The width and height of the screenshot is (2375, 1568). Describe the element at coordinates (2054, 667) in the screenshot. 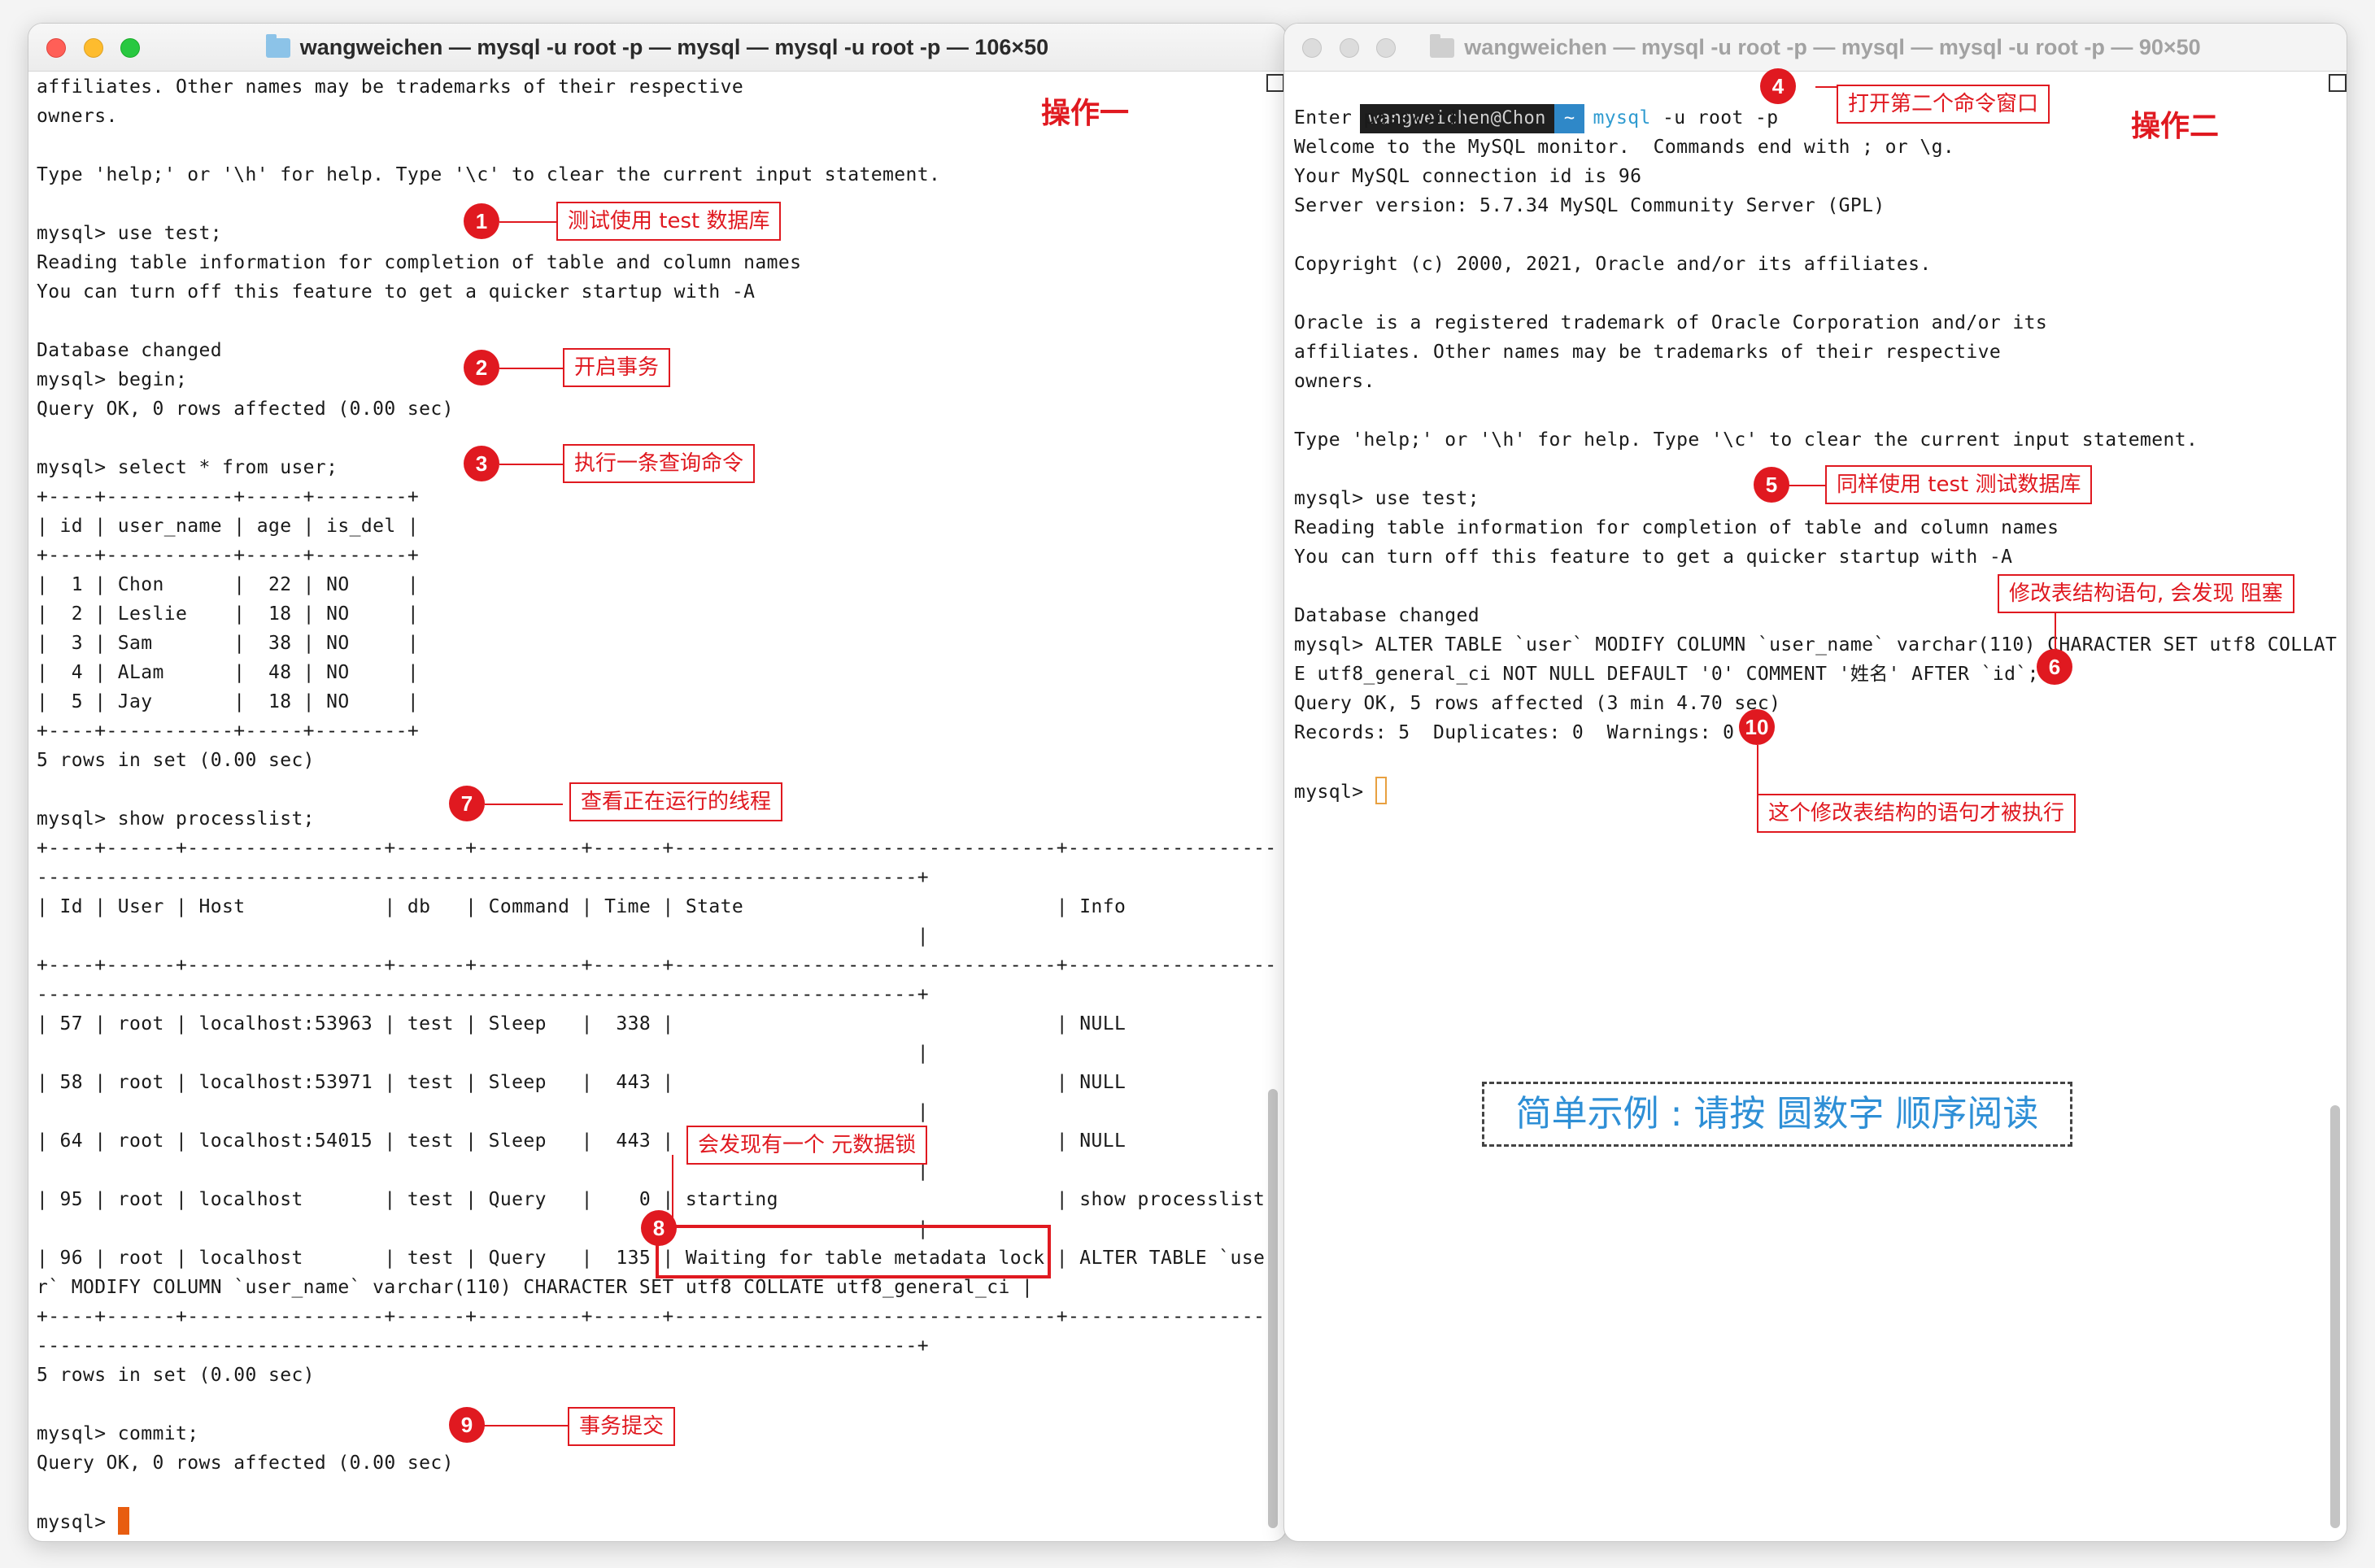

I see `step-6-marker: 6` at that location.